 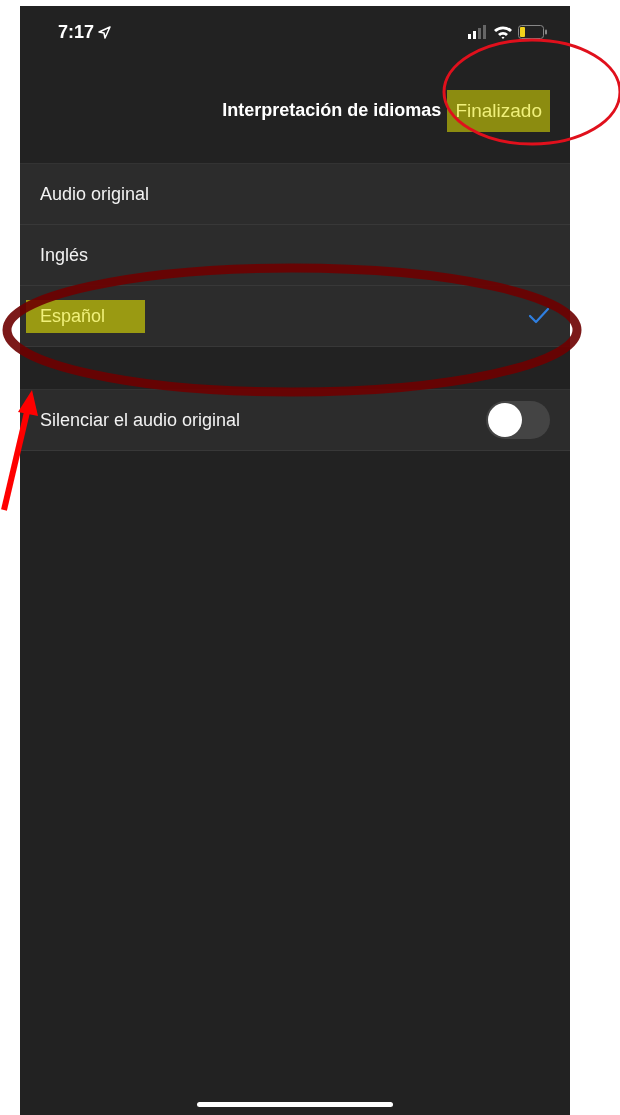 What do you see at coordinates (86, 316) in the screenshot?
I see `option-label: Español` at bounding box center [86, 316].